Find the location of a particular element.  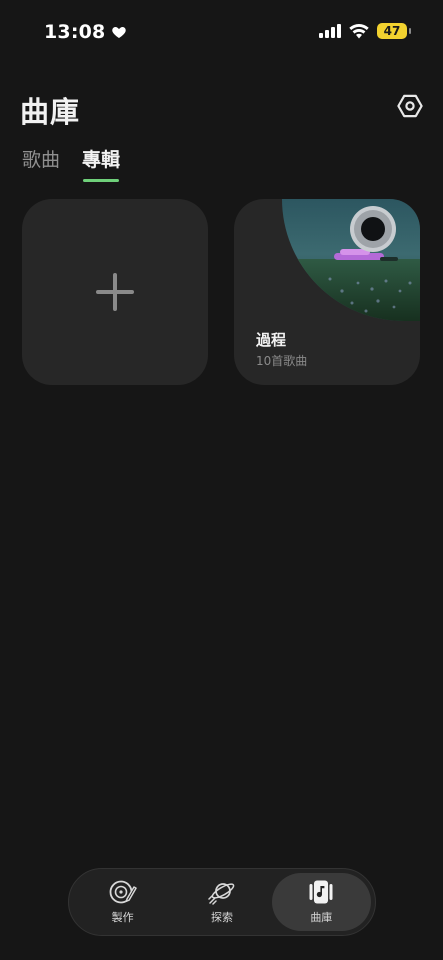

nav-label-library: 曲庫 is located at coordinates (321, 917).